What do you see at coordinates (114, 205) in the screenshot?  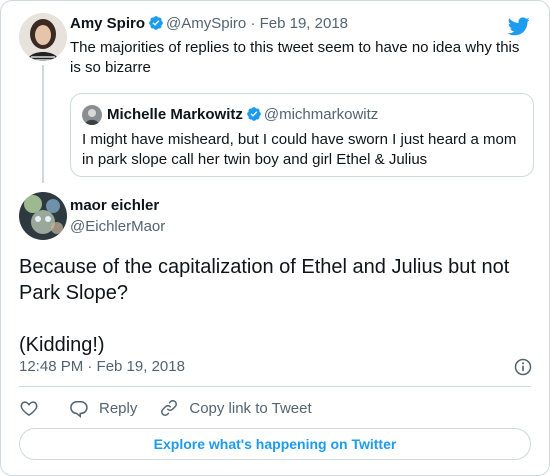 I see `main-author-name: maor eichler` at bounding box center [114, 205].